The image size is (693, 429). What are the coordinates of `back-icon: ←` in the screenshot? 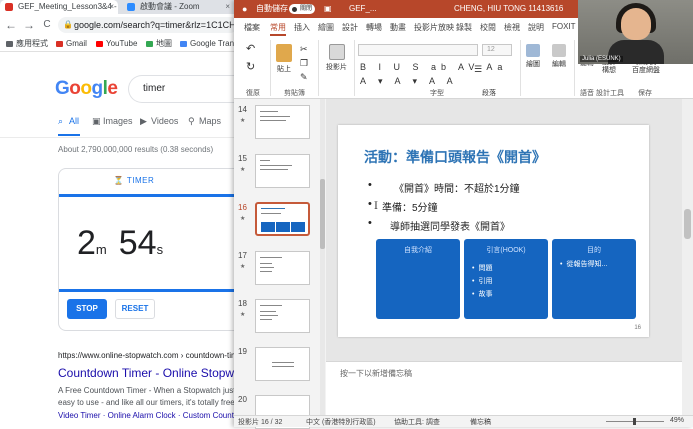 It's located at (11, 25).